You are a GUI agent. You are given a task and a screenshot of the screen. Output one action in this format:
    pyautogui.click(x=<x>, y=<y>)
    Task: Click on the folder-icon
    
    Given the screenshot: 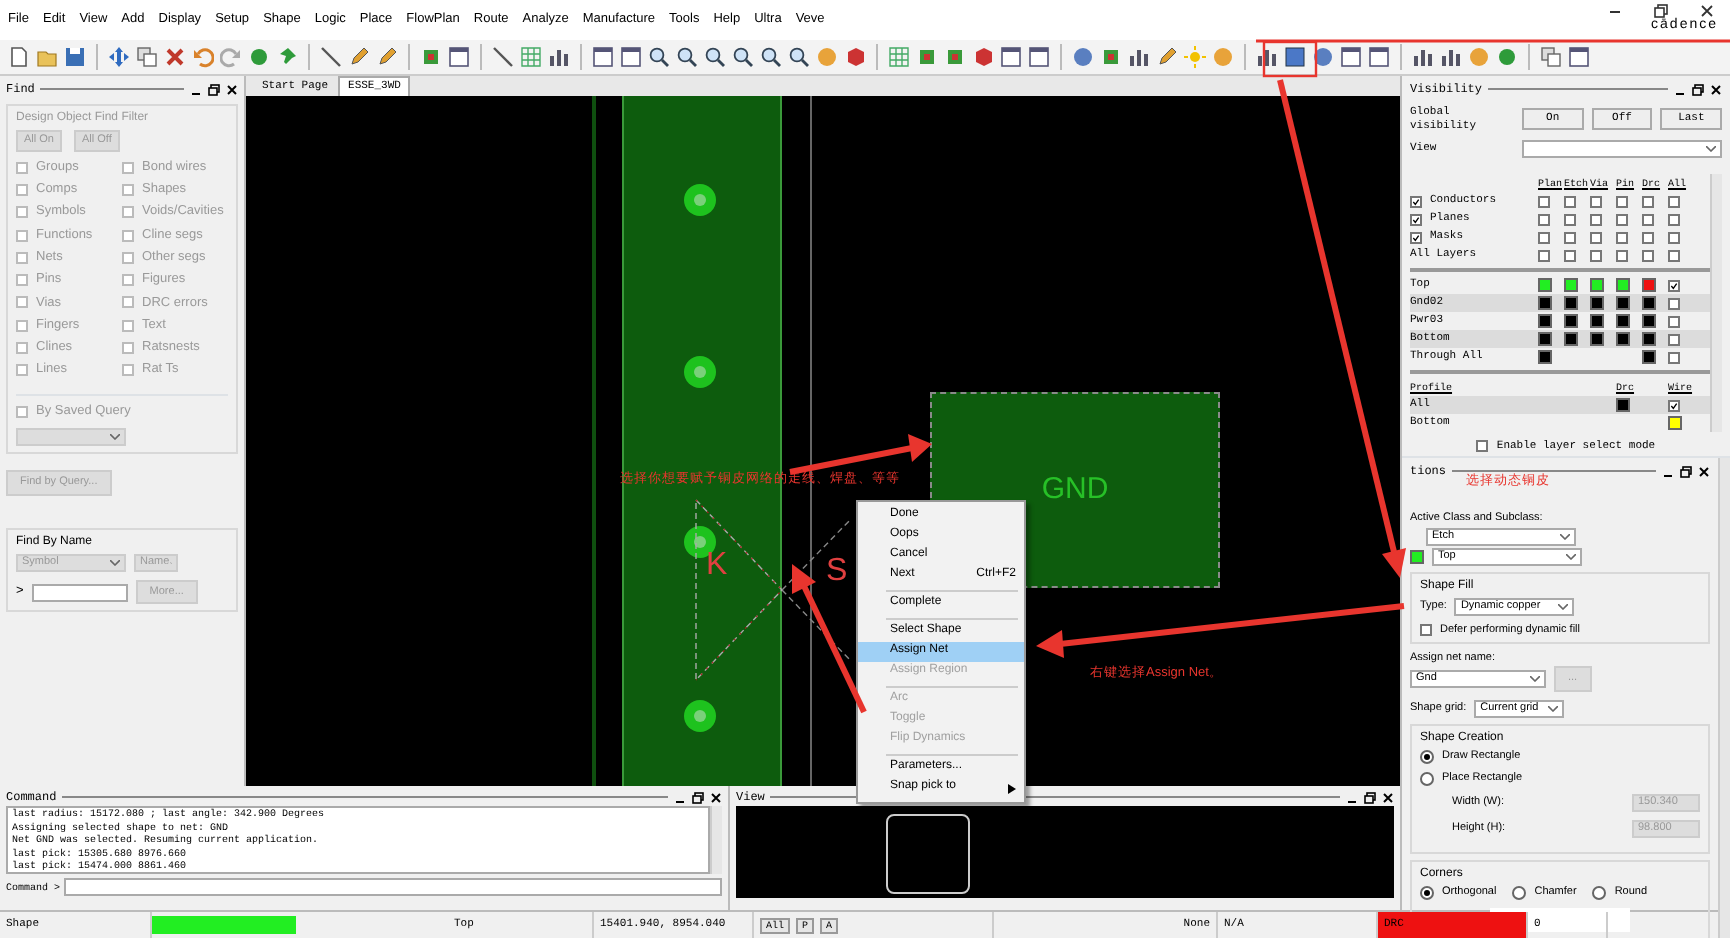 What is the action you would take?
    pyautogui.click(x=47, y=57)
    